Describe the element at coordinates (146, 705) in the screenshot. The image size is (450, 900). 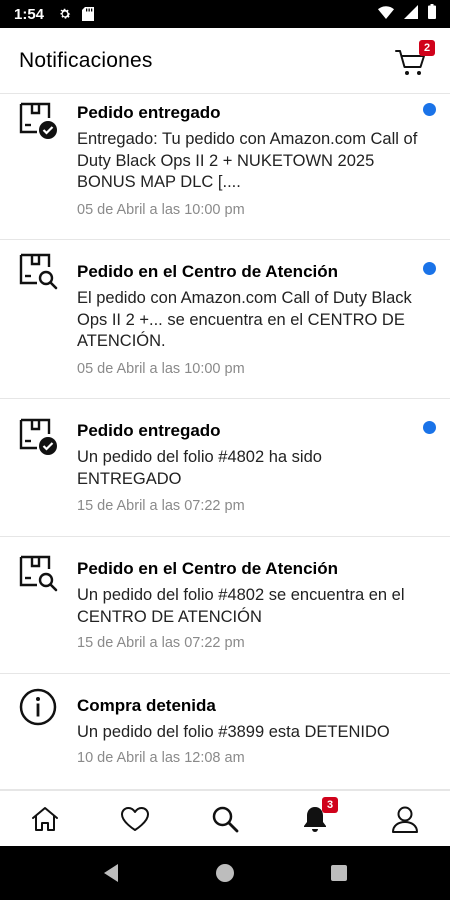
I see `notification-title: Compra detenida` at that location.